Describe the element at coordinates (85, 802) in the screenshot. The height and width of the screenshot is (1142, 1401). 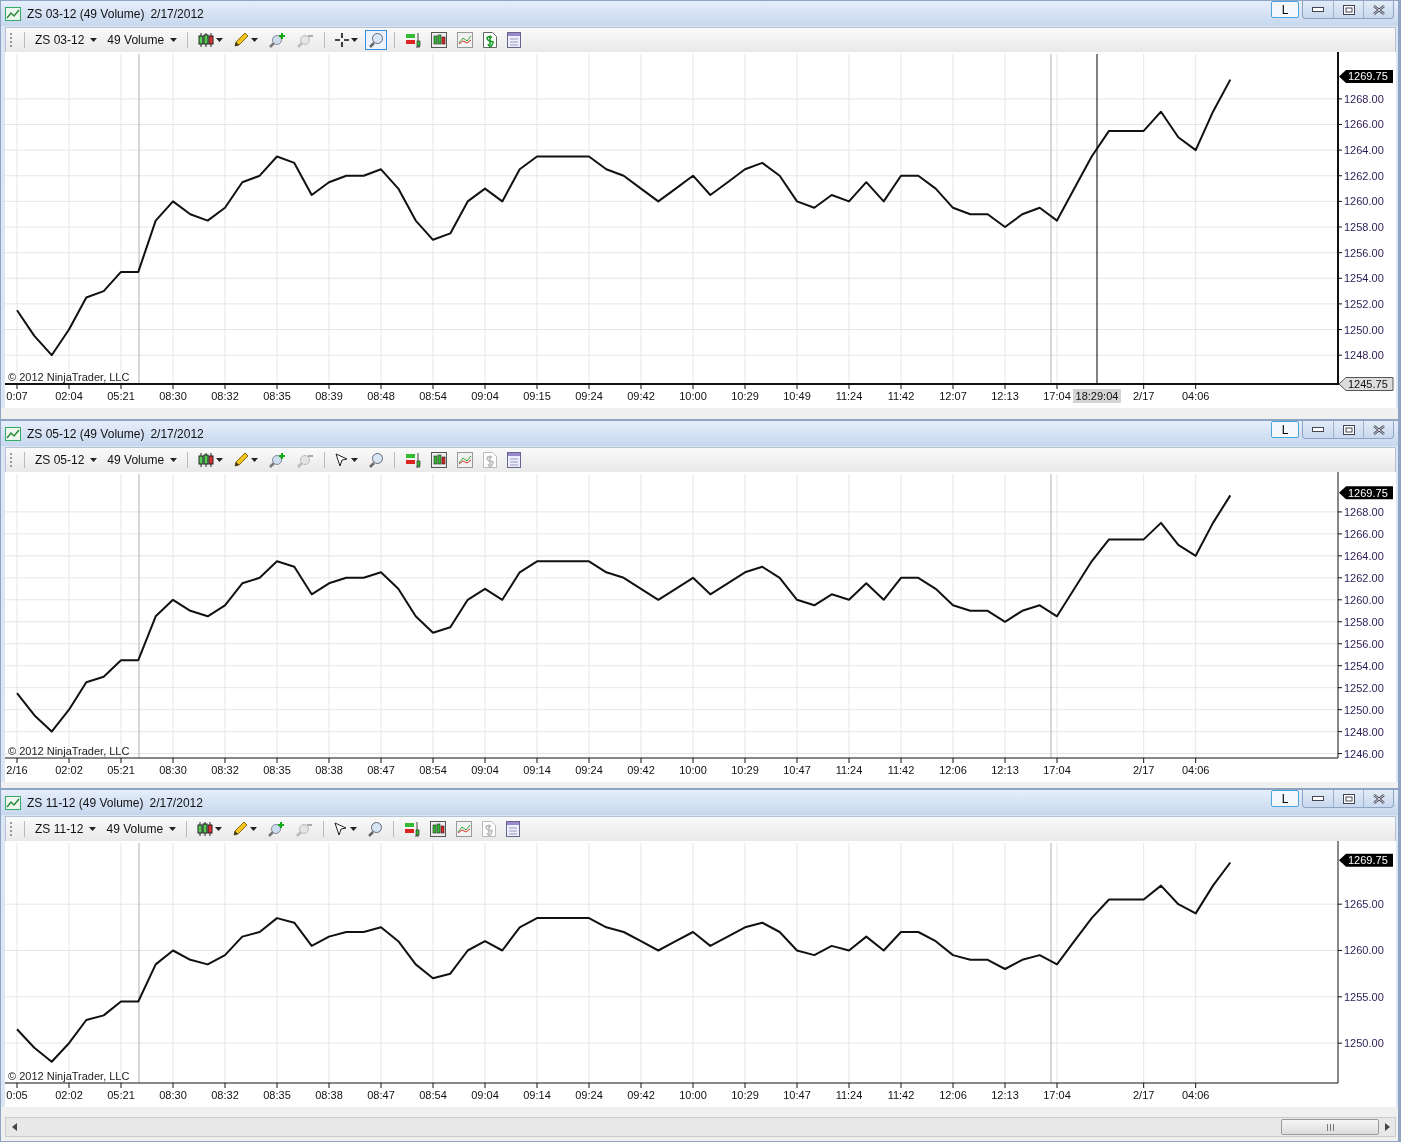
I see `window-title: ZS 11-12 (49 Volume)` at that location.